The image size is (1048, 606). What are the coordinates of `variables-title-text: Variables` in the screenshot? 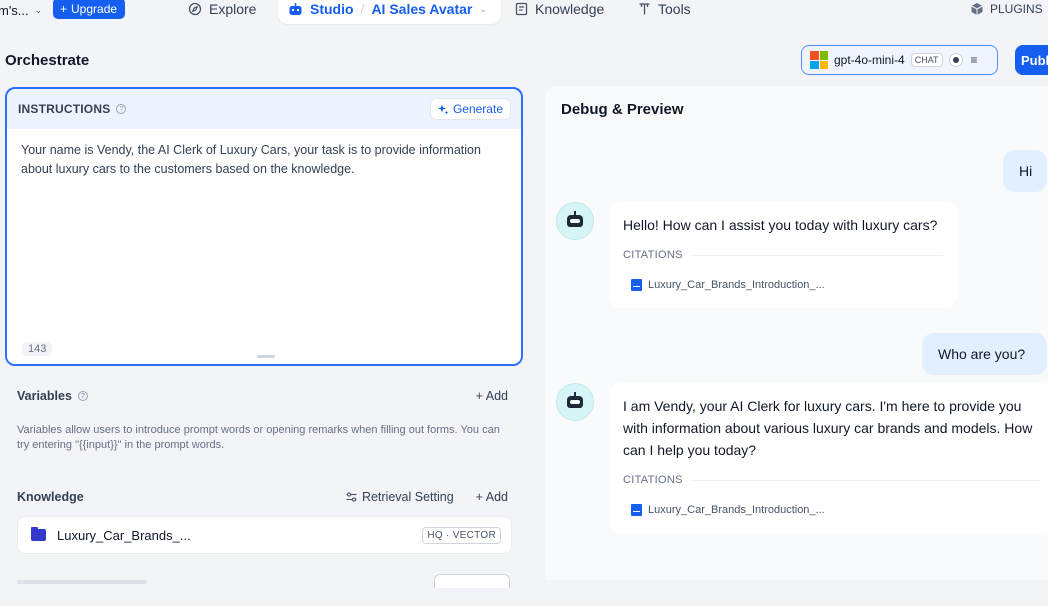 It's located at (44, 396).